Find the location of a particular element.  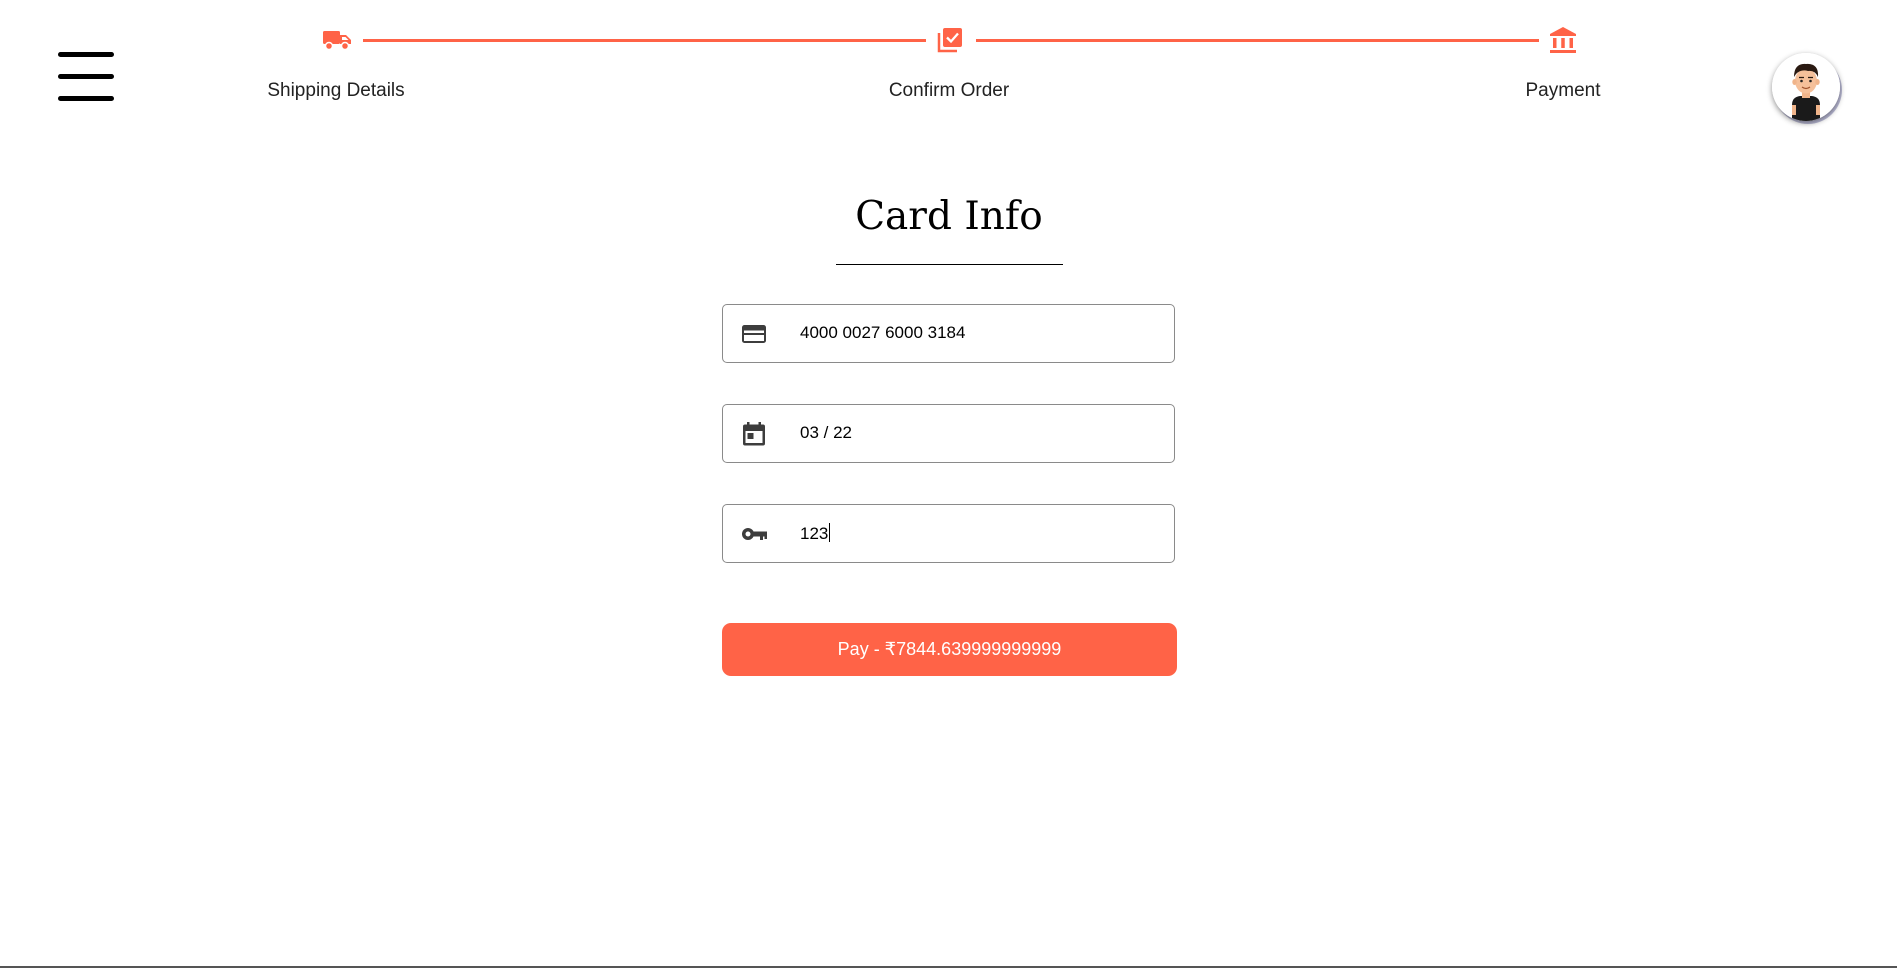

key-icon is located at coordinates (754, 534).